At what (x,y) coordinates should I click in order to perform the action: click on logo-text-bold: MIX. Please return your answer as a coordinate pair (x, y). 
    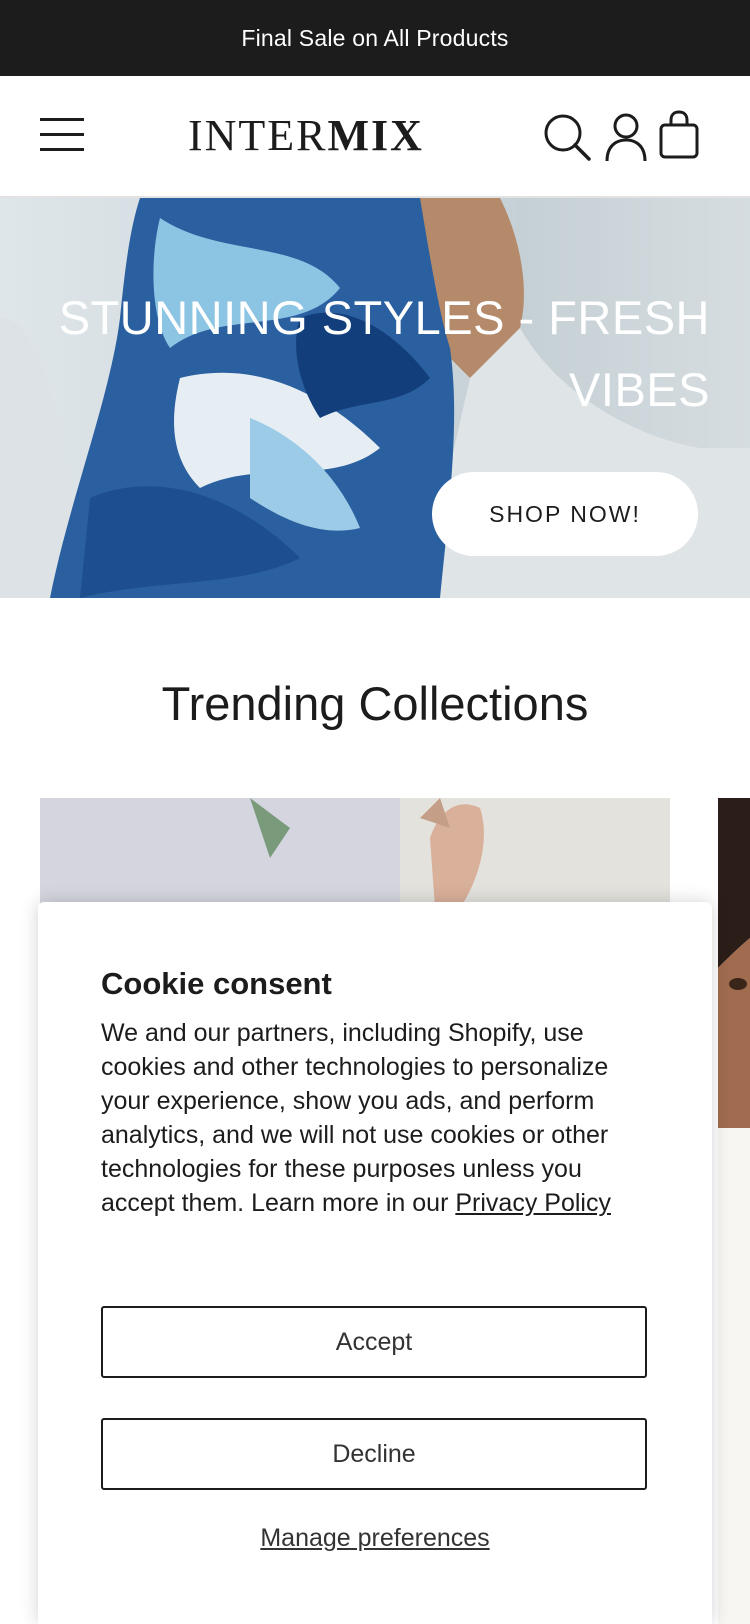
    Looking at the image, I should click on (375, 135).